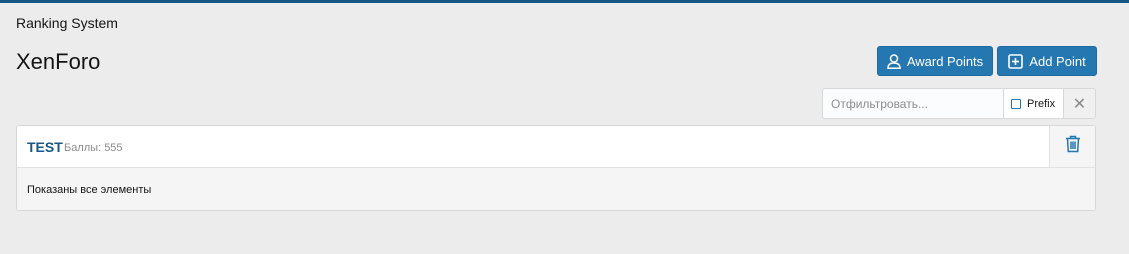  What do you see at coordinates (945, 61) in the screenshot?
I see `award-points-label: Award Points` at bounding box center [945, 61].